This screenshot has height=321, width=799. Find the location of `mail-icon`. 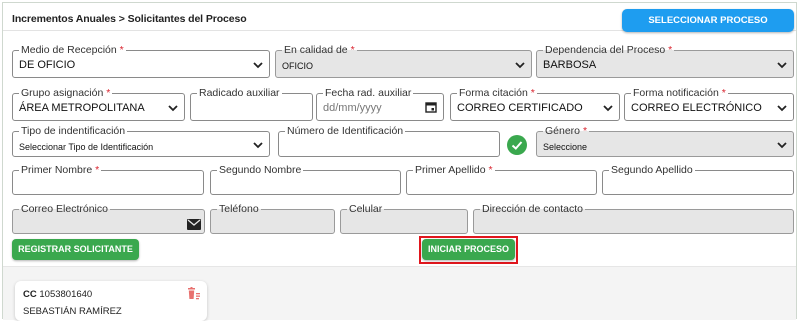

mail-icon is located at coordinates (194, 224).